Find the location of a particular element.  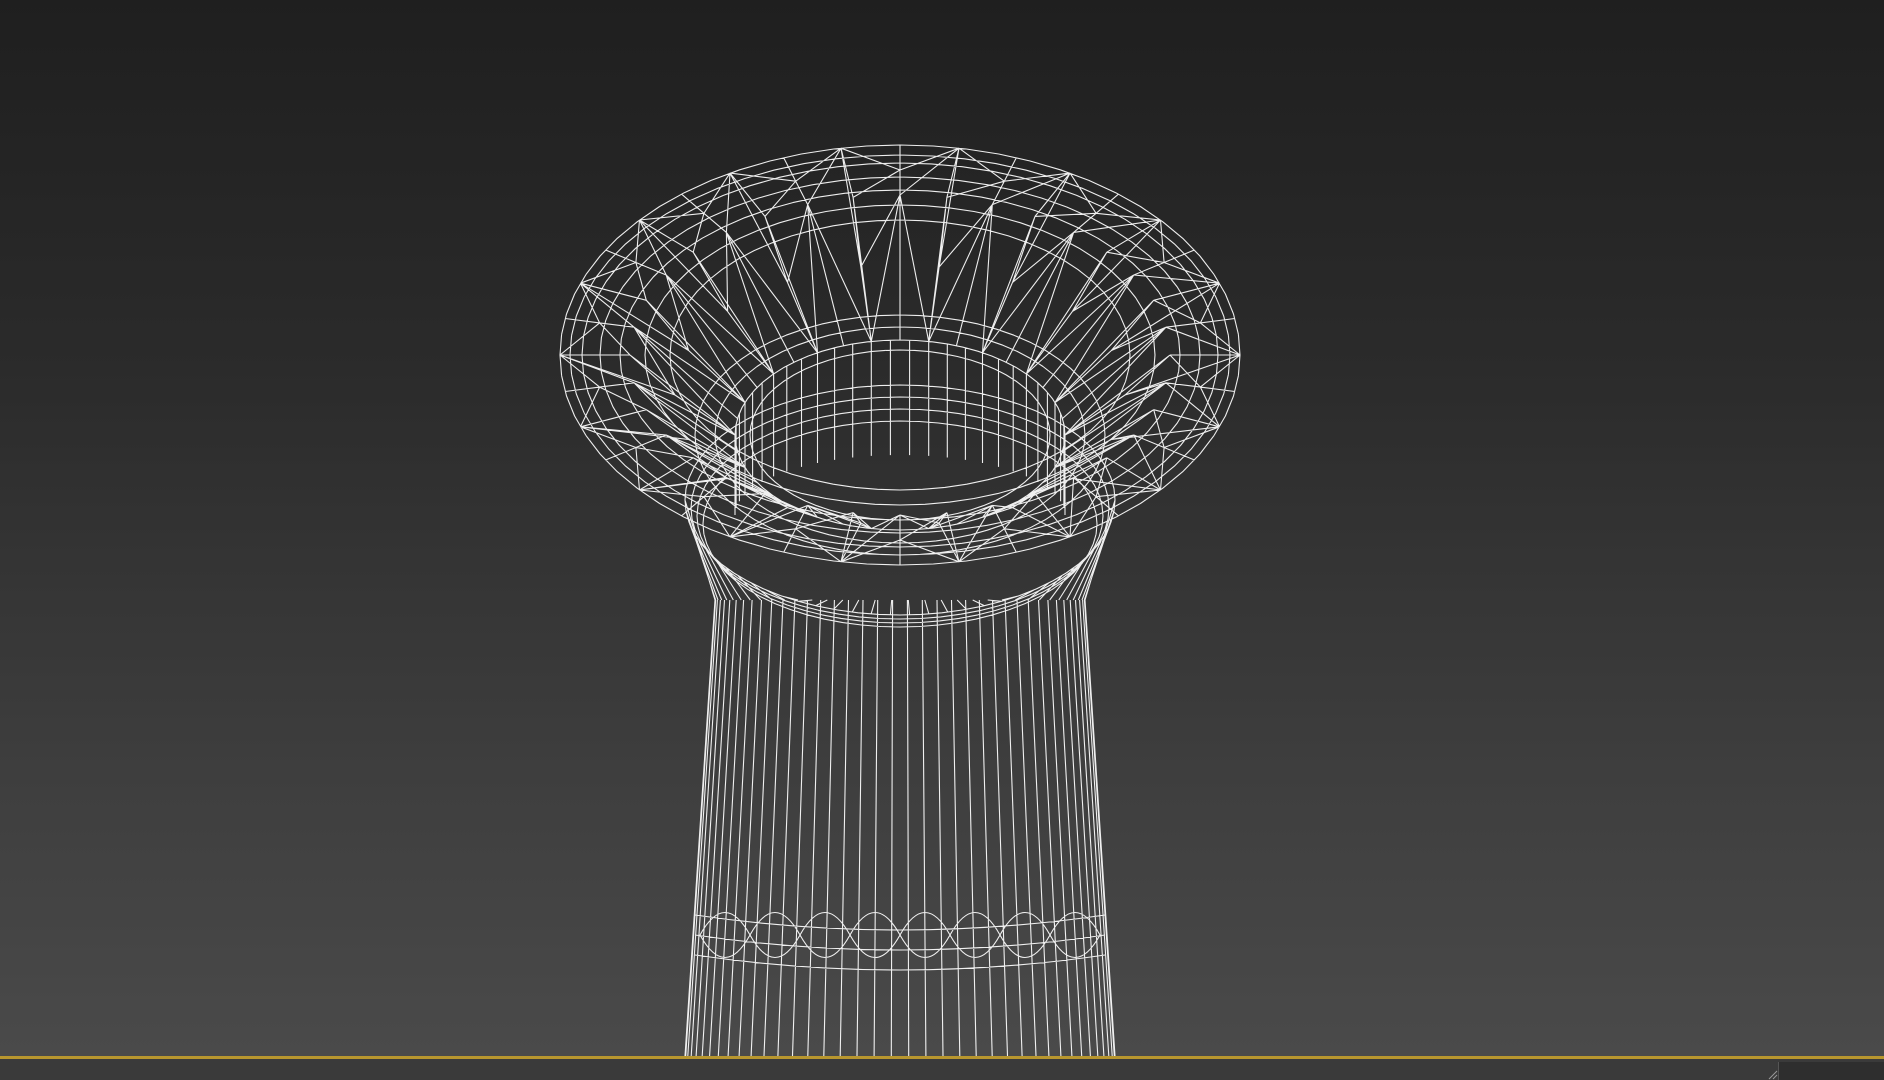

time-slider-field is located at coordinates (1831, 1071).